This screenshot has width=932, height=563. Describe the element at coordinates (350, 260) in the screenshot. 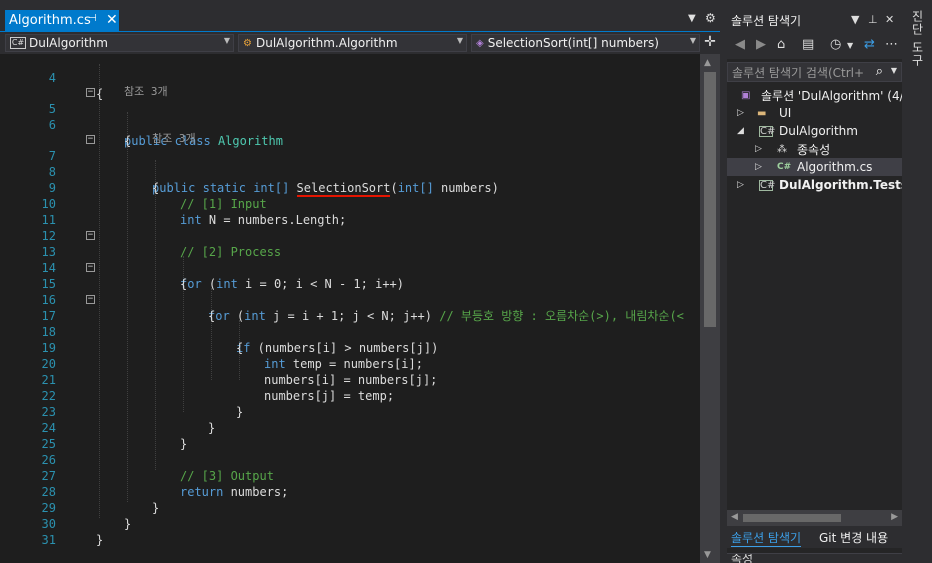

I see `code-line: 13 − for (int i = 0; i < N - 1; i++)` at that location.